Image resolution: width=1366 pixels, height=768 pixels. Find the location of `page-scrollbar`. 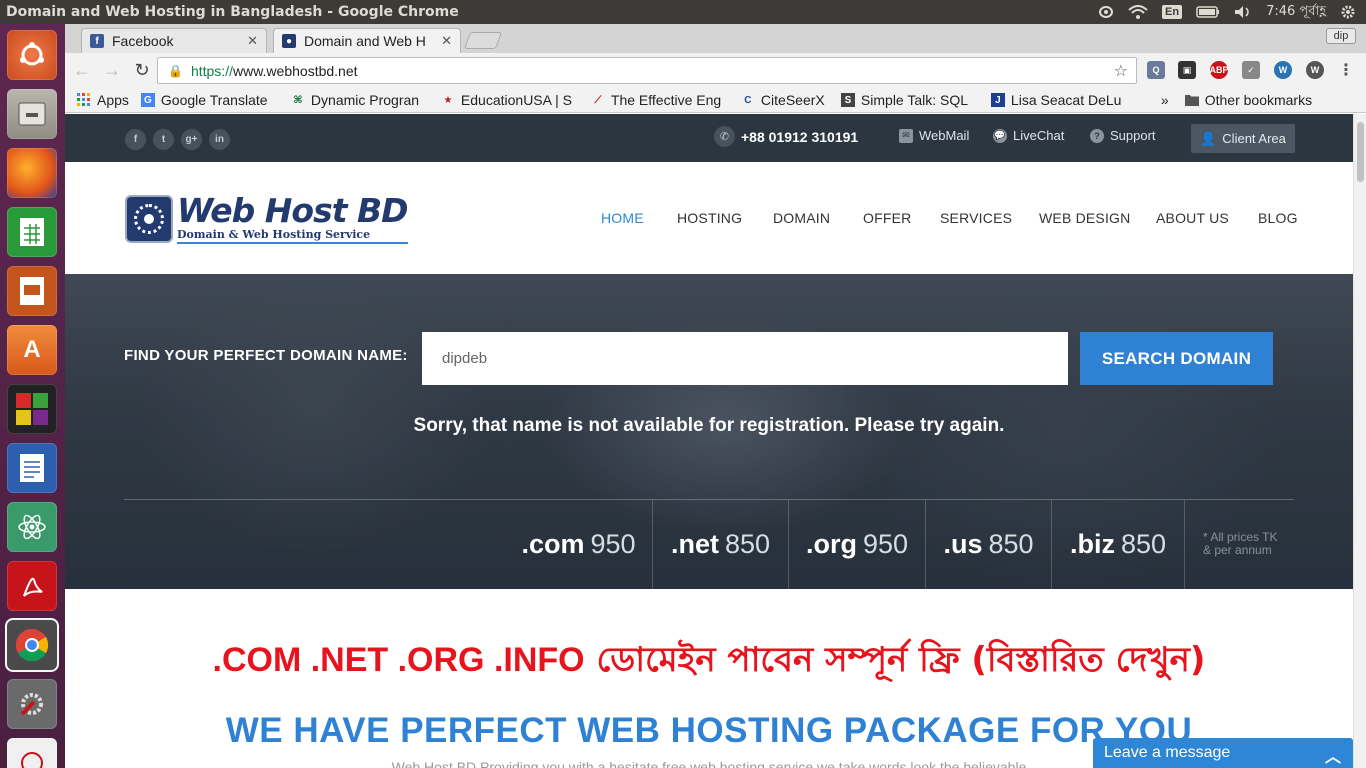

page-scrollbar is located at coordinates (1359, 441).